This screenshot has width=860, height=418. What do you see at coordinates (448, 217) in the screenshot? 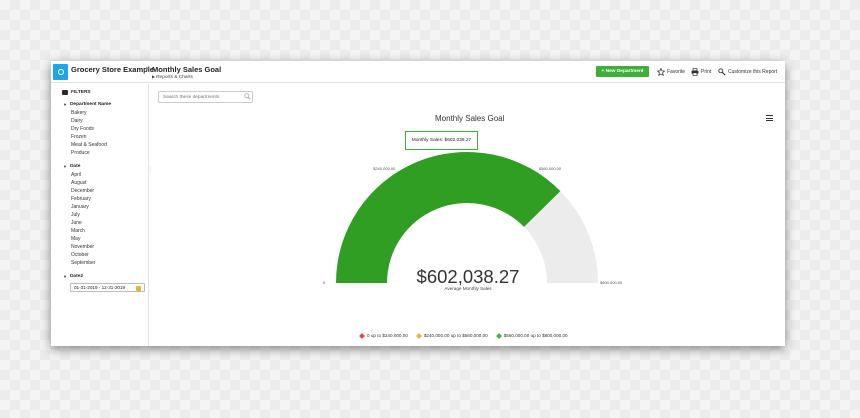
I see `gauge-value-arc` at bounding box center [448, 217].